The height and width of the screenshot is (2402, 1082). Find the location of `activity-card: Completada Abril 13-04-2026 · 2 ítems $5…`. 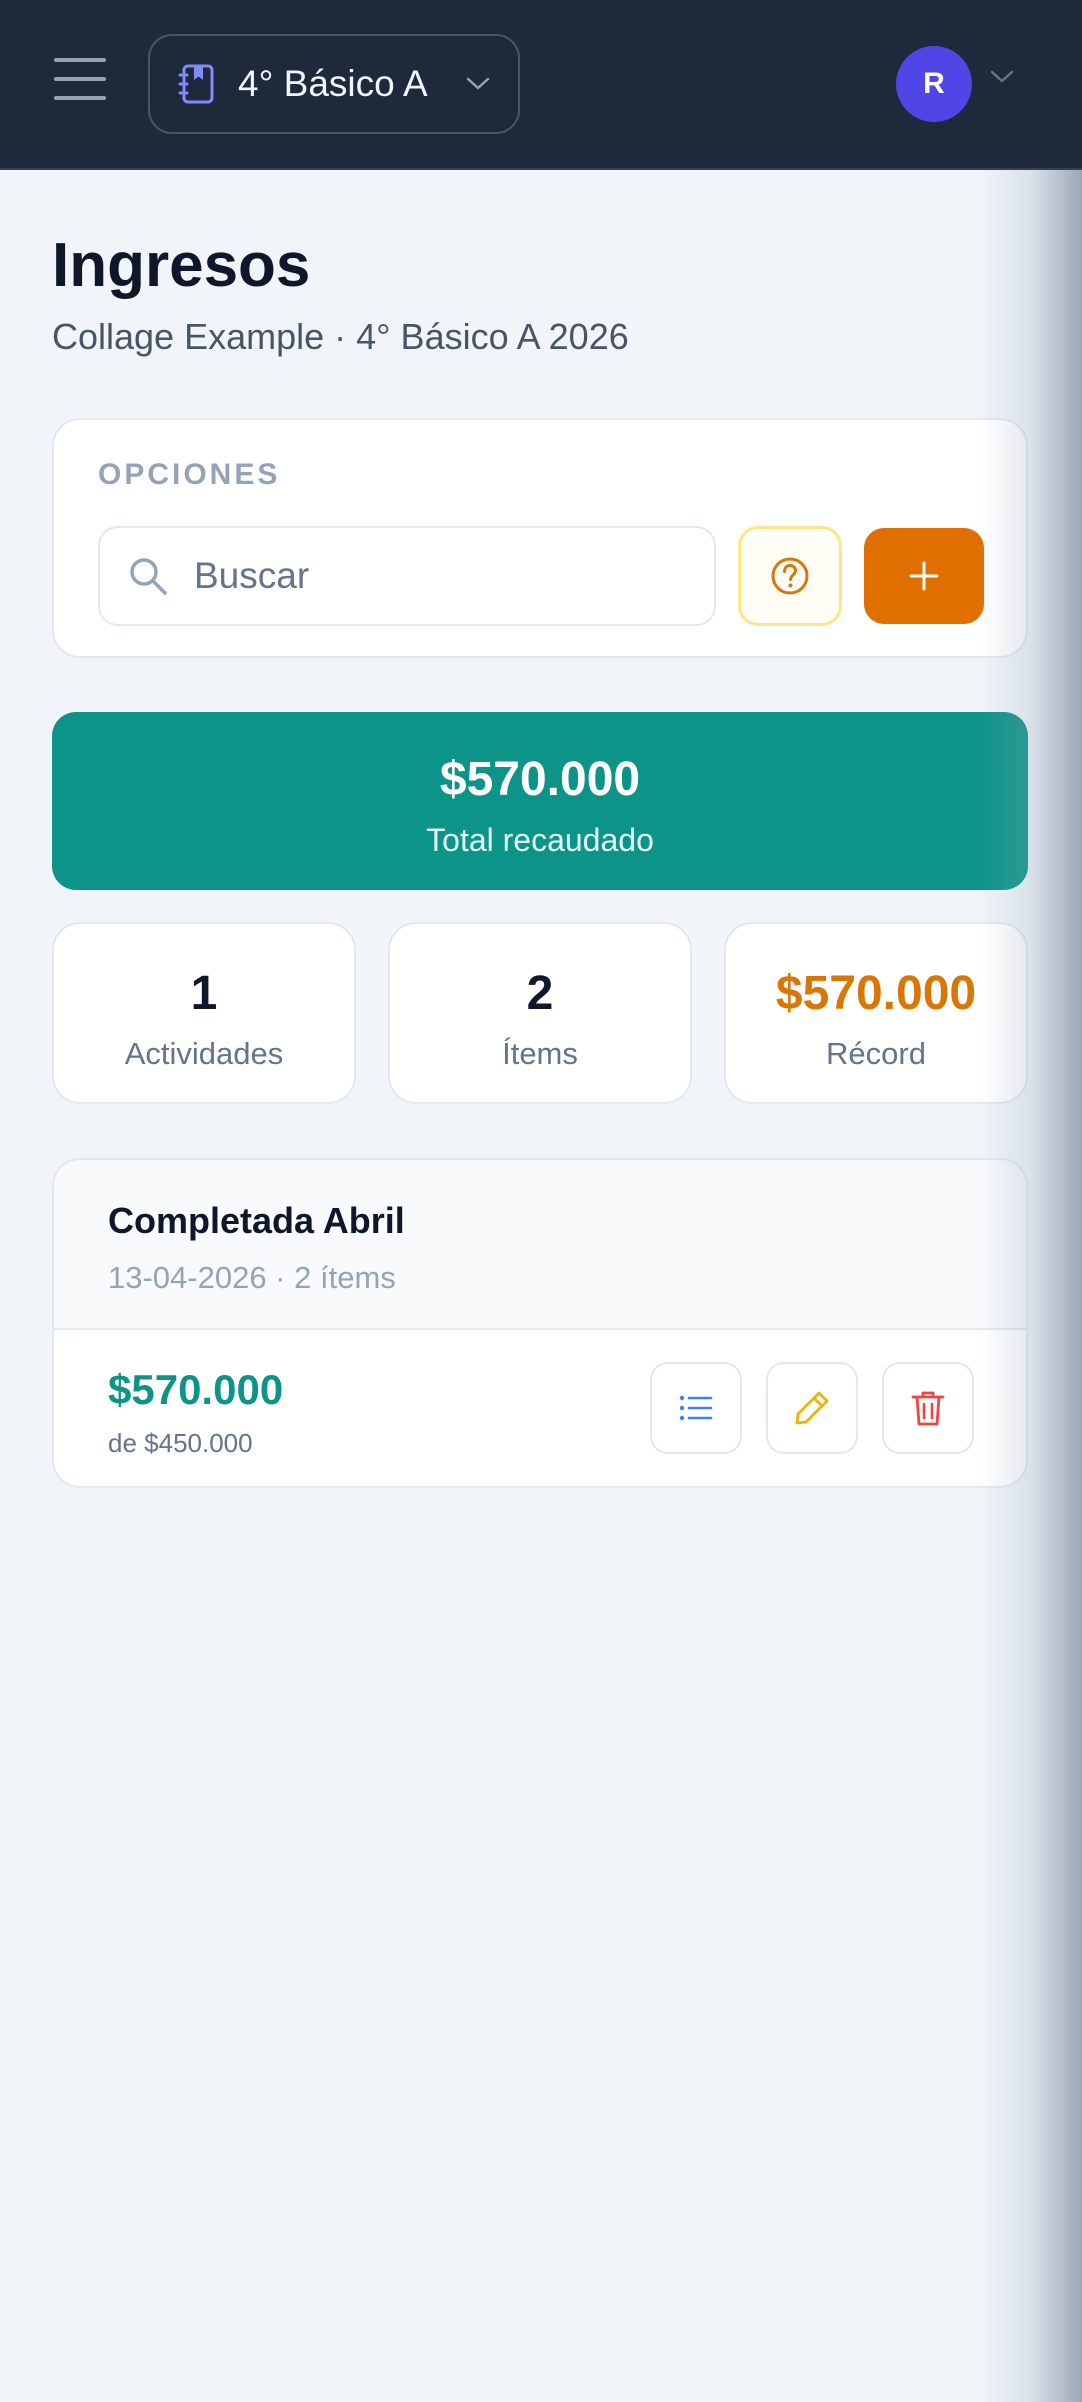

activity-card: Completada Abril 13-04-2026 · 2 ítems $5… is located at coordinates (540, 1323).